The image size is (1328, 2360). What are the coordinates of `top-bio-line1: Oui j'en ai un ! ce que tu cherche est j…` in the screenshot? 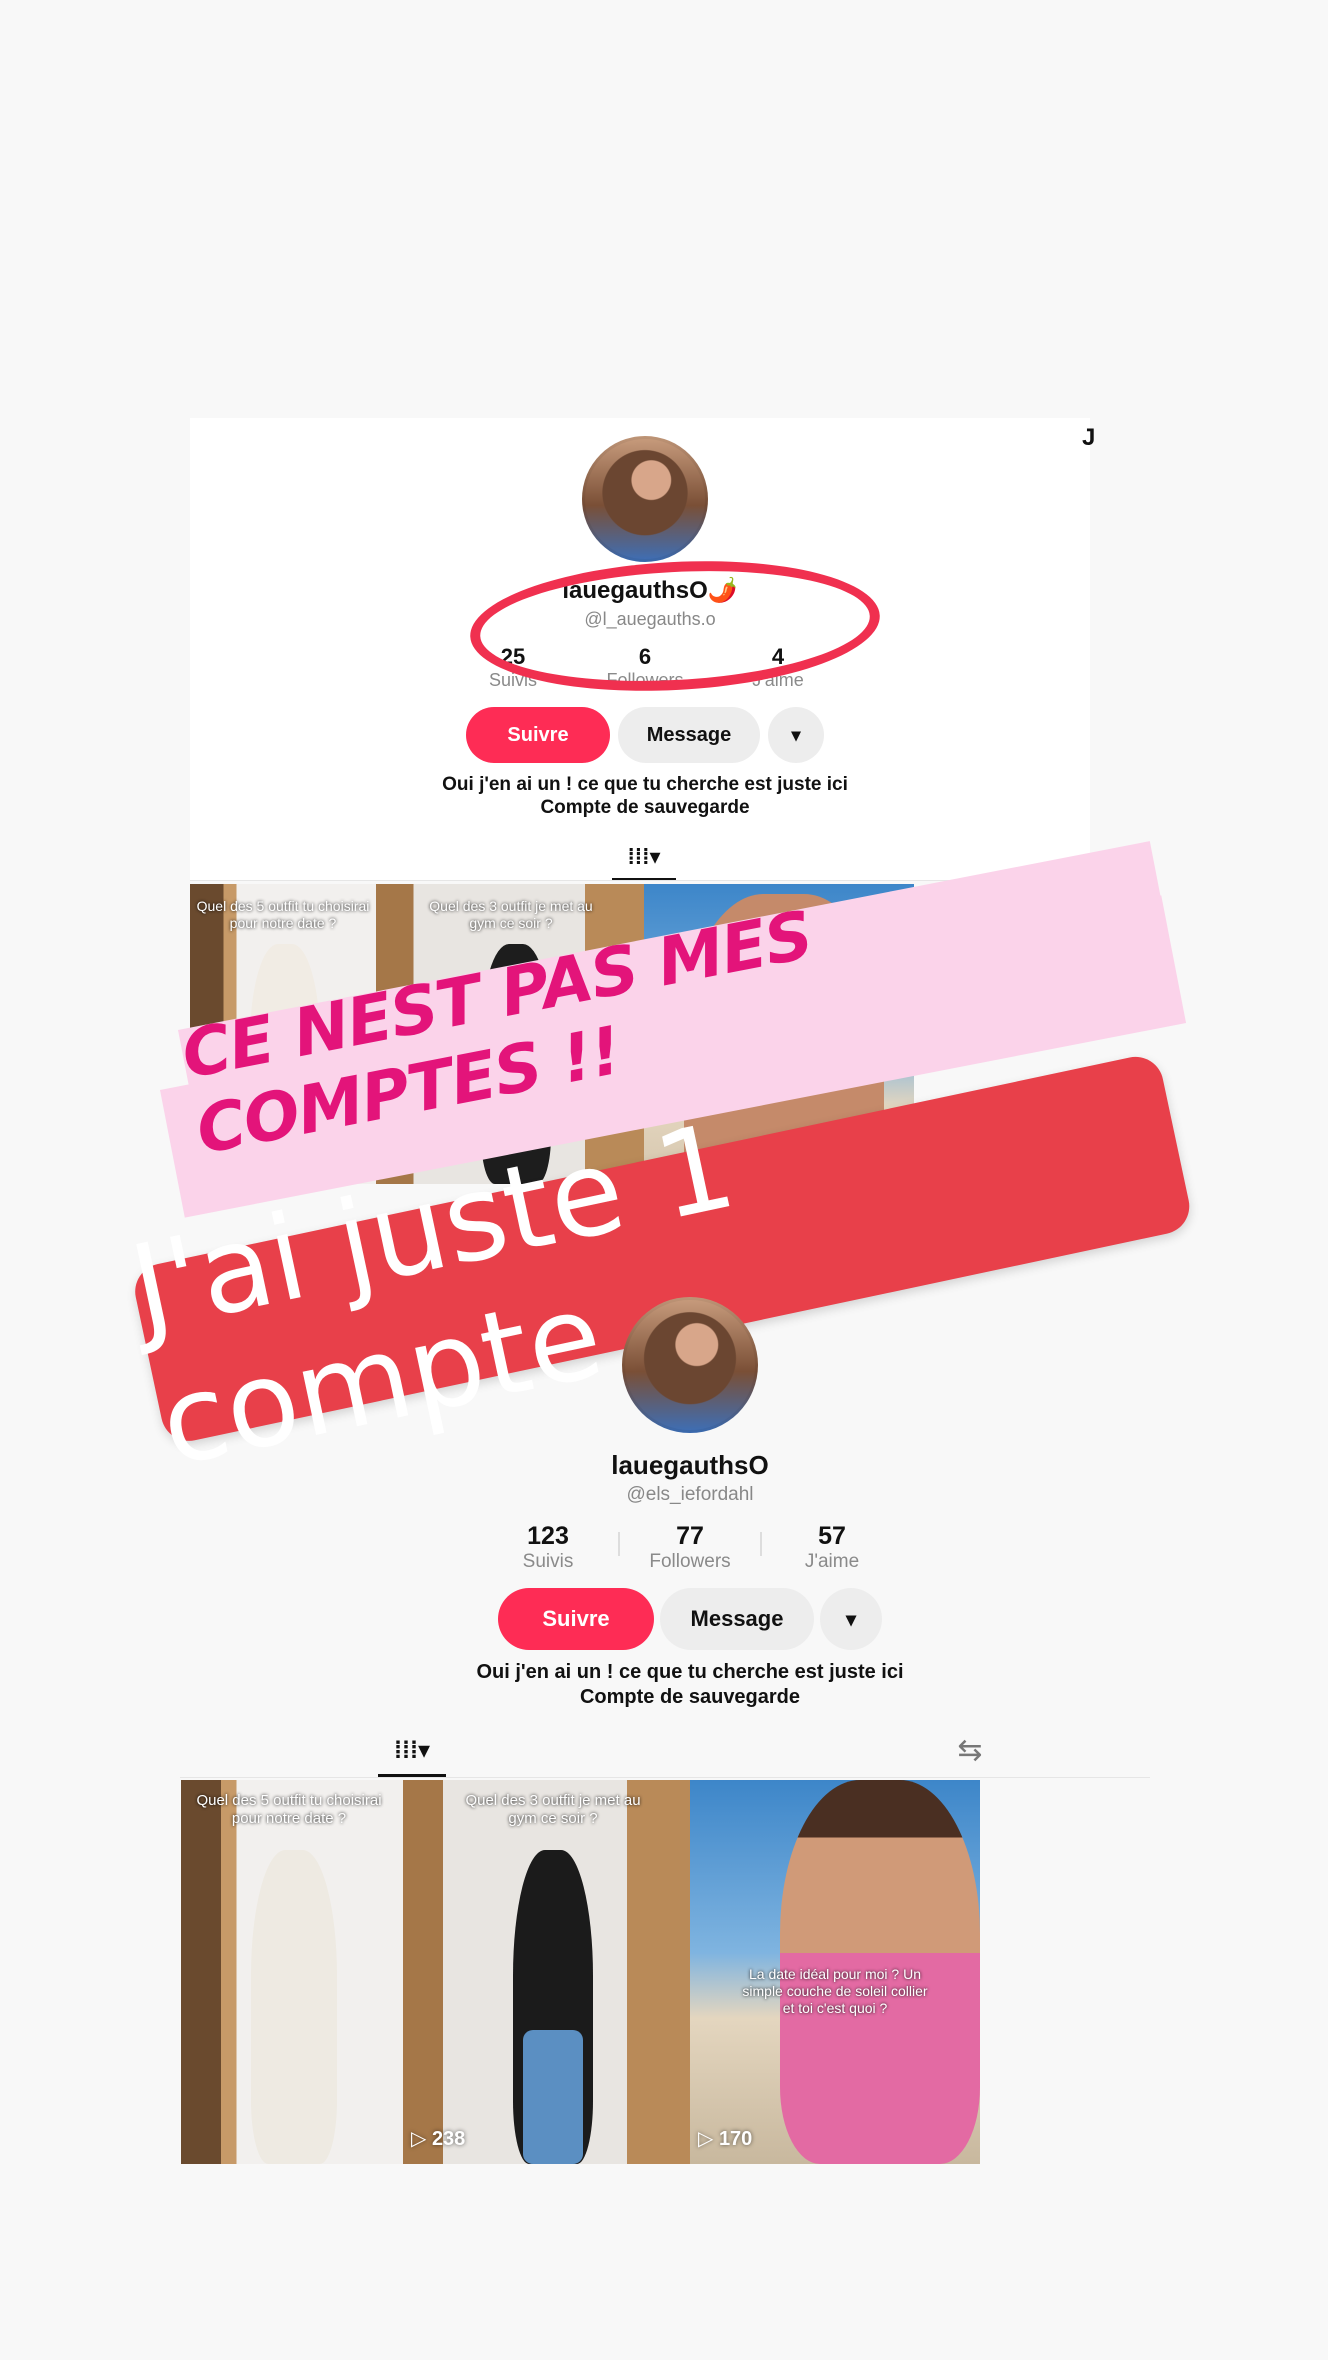 It's located at (645, 784).